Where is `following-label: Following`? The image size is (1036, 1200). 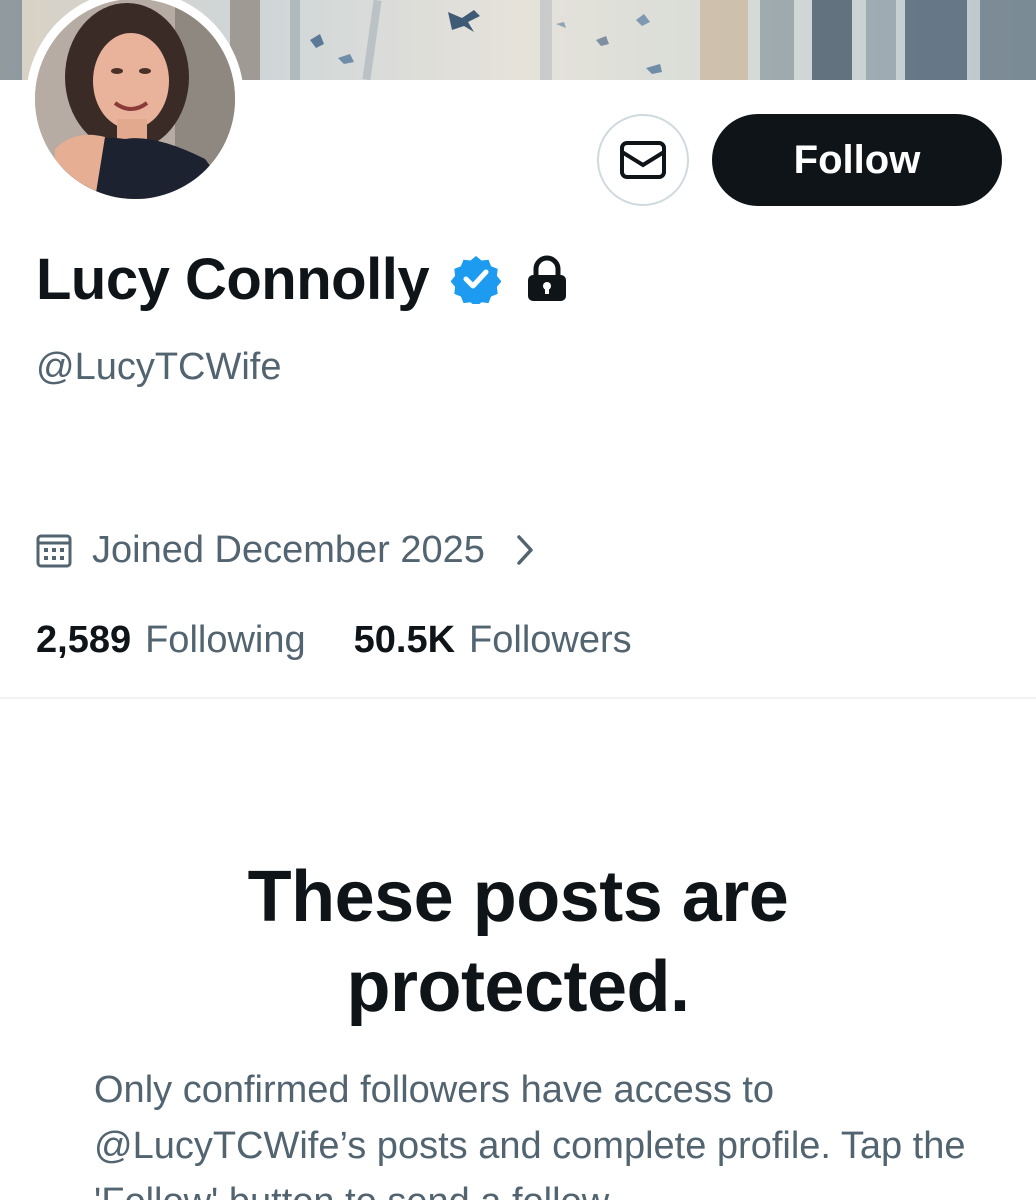
following-label: Following is located at coordinates (225, 639).